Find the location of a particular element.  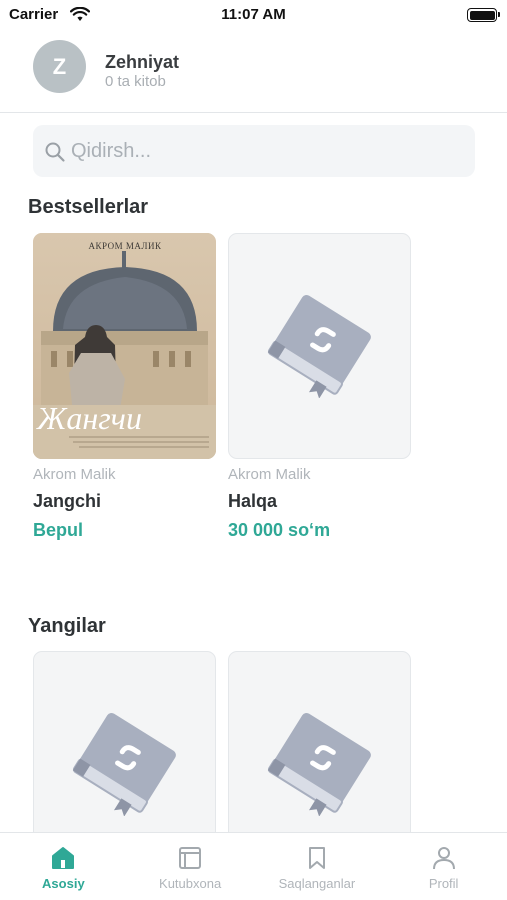

section-title-bestsellers: Bestsellerlar is located at coordinates (88, 207).